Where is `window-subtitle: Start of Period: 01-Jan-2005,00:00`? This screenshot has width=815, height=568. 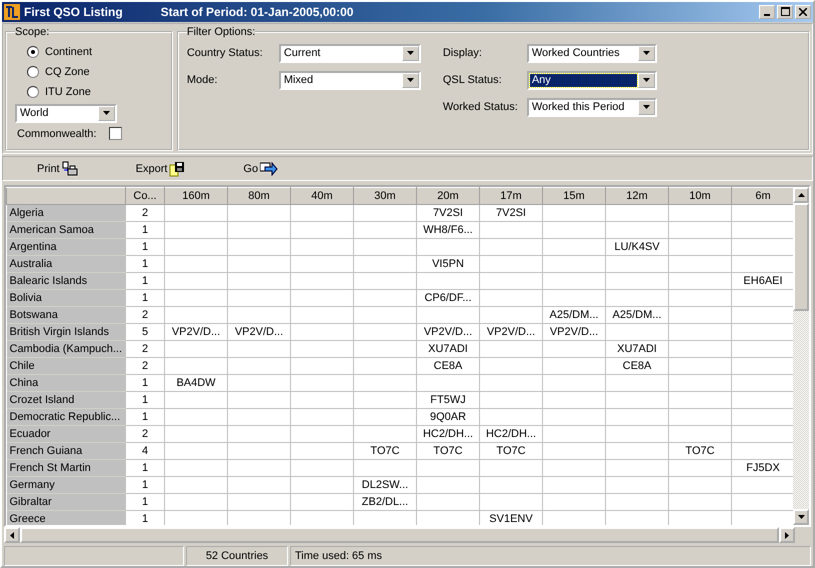
window-subtitle: Start of Period: 01-Jan-2005,00:00 is located at coordinates (257, 11).